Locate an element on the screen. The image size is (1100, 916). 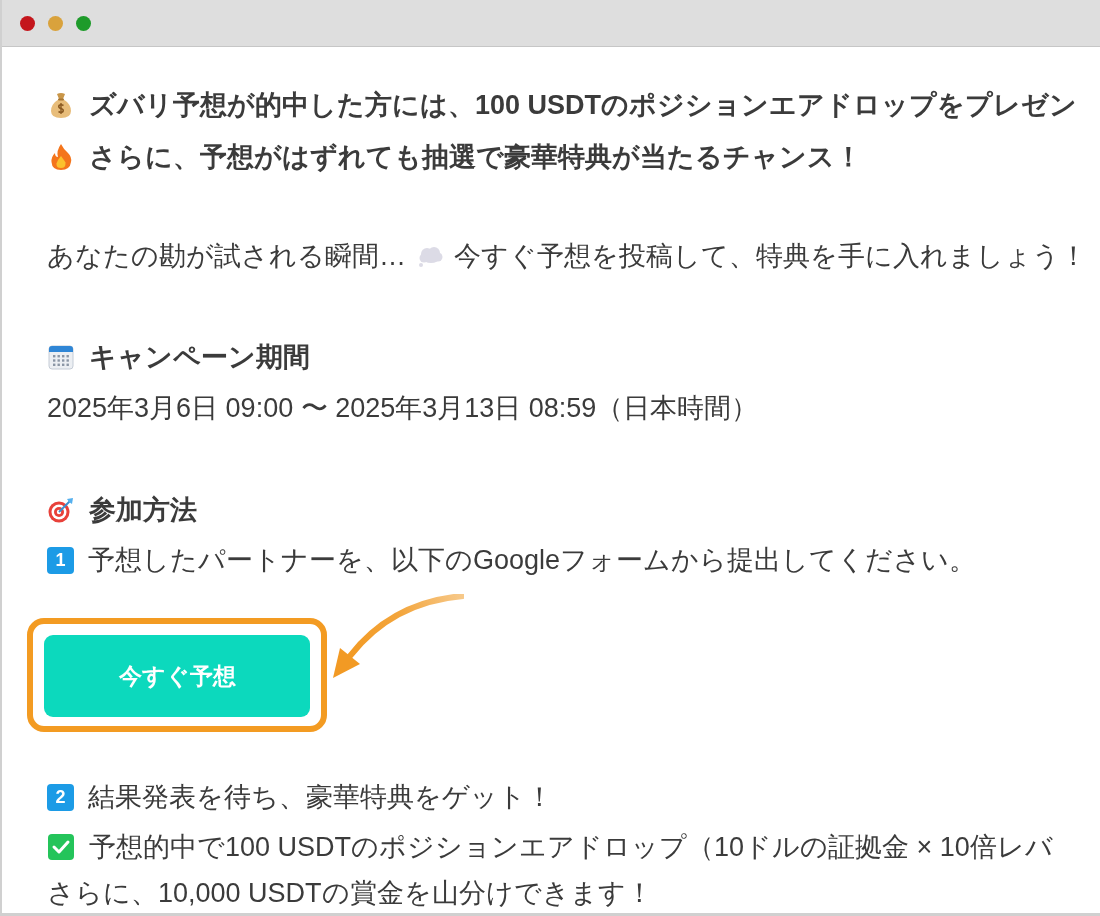
campaign-period-text: 2025年3月6日 09:00 〜 2025年3月13日 08:59（日本時間） is located at coordinates (403, 408).